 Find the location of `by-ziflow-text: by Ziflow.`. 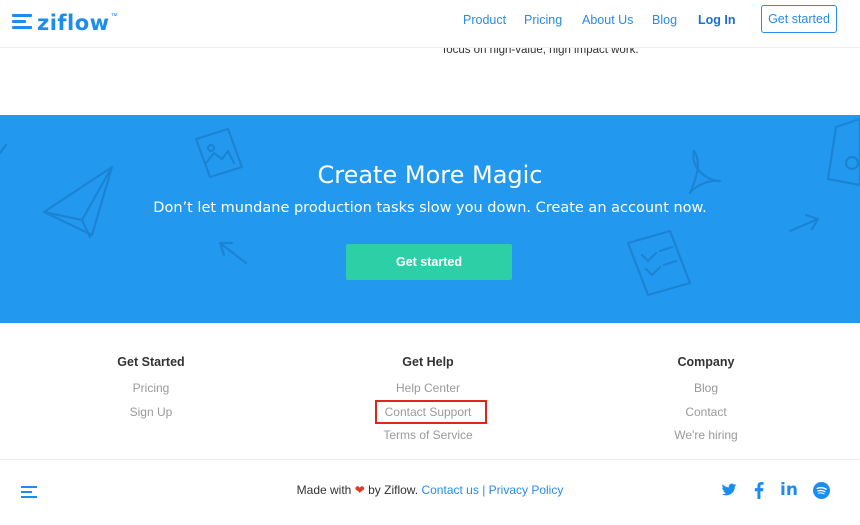

by-ziflow-text: by Ziflow. is located at coordinates (393, 490).